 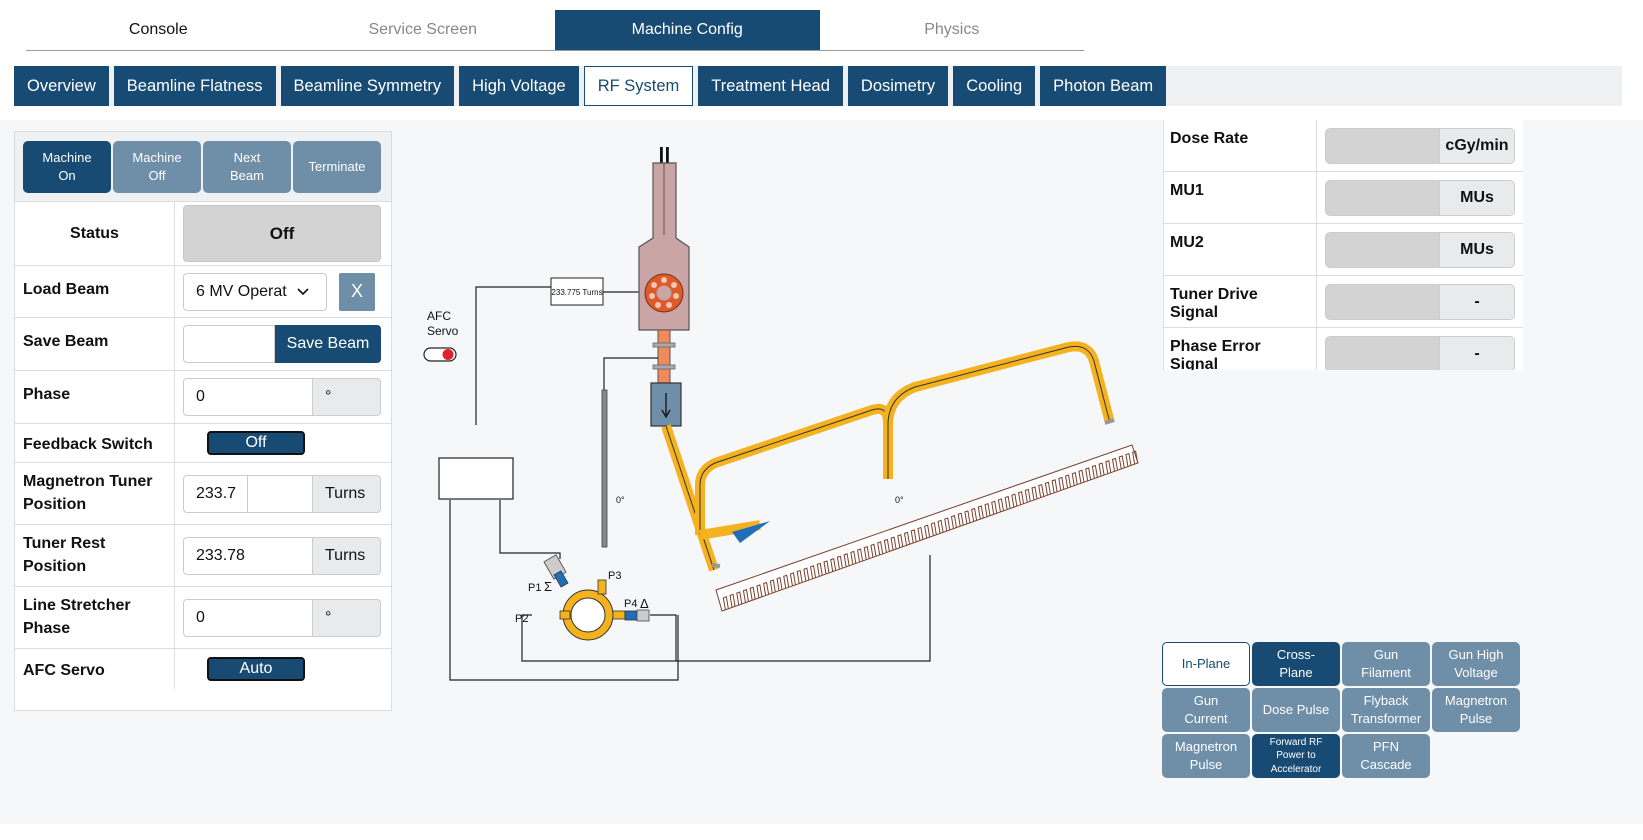 I want to click on readout-row-tuner-drive: Tuner Drive Signal -, so click(x=1343, y=301).